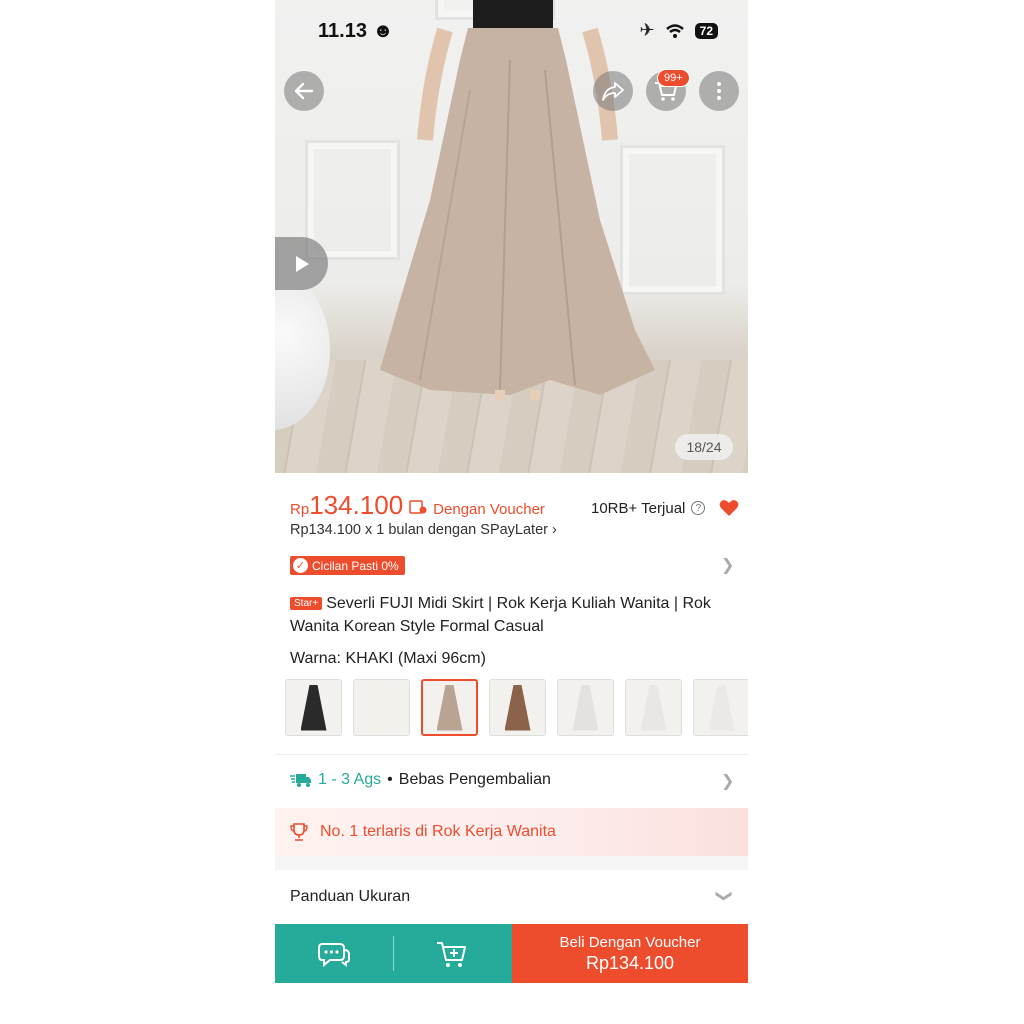 This screenshot has width=1024, height=1024. Describe the element at coordinates (350, 779) in the screenshot. I see `delivery-time: 1 - 3 Ags` at that location.